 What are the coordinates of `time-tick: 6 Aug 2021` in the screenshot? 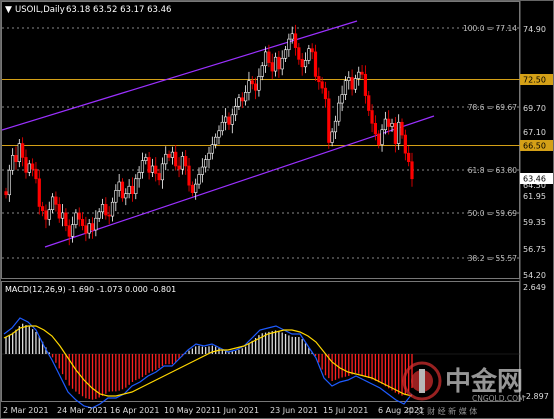 It's located at (401, 410).